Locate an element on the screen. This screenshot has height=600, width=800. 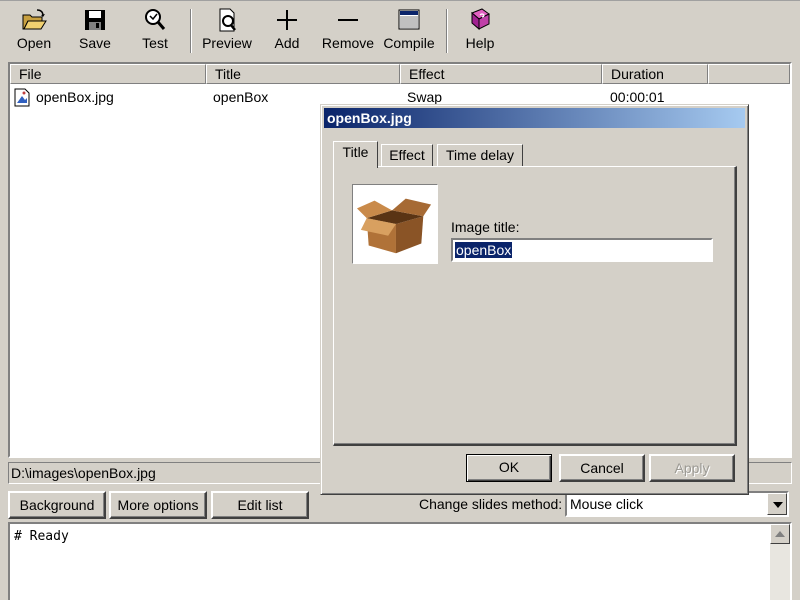
preview-page-icon is located at coordinates (227, 20).